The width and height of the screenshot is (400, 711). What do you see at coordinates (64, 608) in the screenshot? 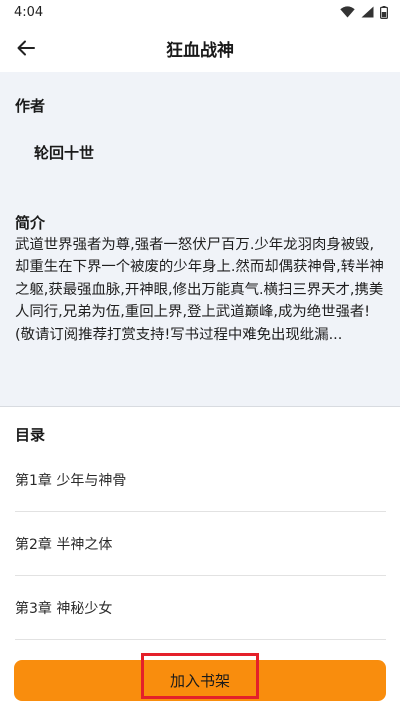
I see `chapter-title: 第3章 神秘少女` at bounding box center [64, 608].